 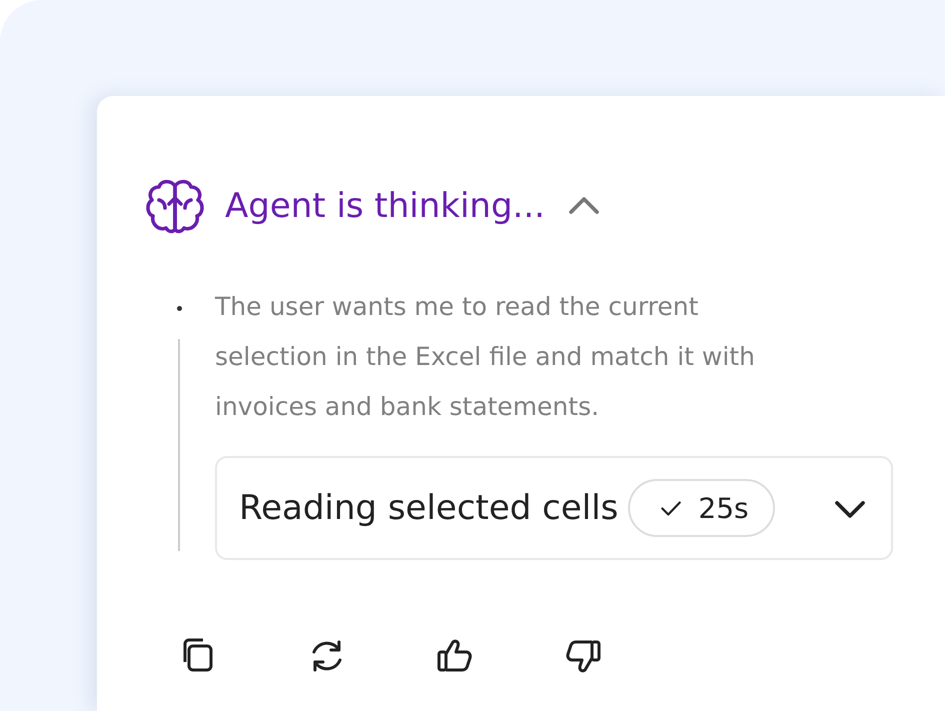 I want to click on duration-badge: 25s, so click(x=701, y=508).